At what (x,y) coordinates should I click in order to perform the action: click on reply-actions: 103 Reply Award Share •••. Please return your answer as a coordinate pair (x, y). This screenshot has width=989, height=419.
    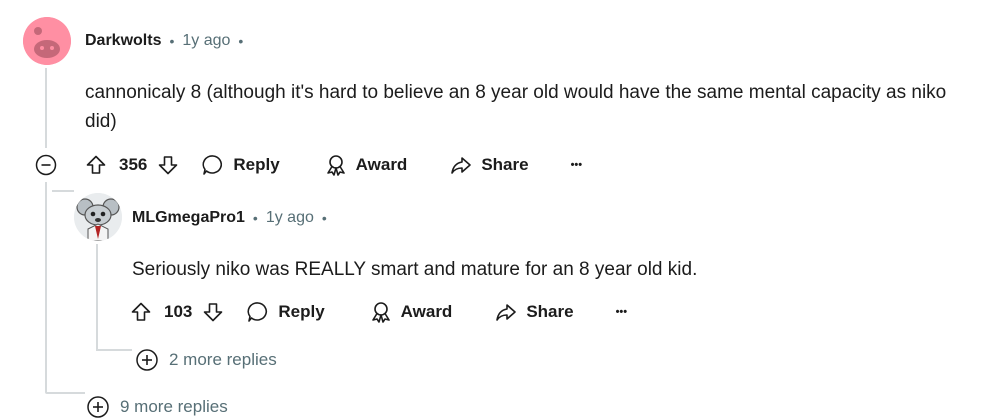
    Looking at the image, I should click on (378, 312).